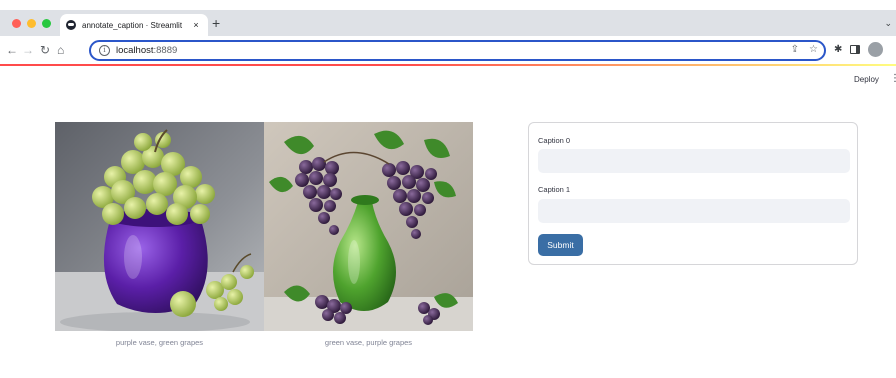 This screenshot has height=378, width=896. I want to click on url-host: localhost, so click(135, 50).